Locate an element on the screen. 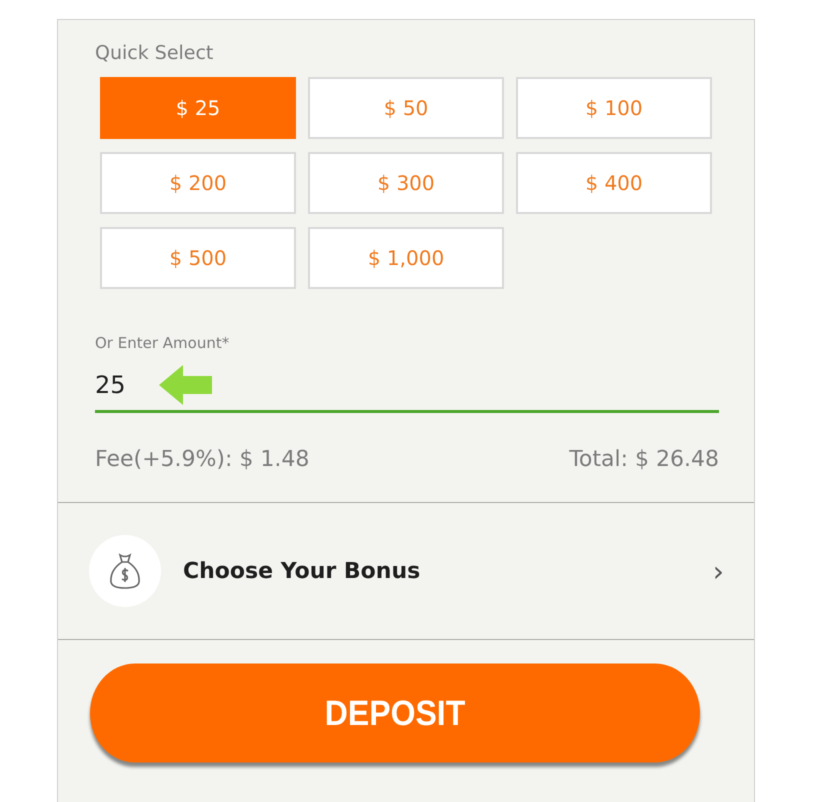 The width and height of the screenshot is (820, 802). deposit-button: DEPOSIT is located at coordinates (395, 713).